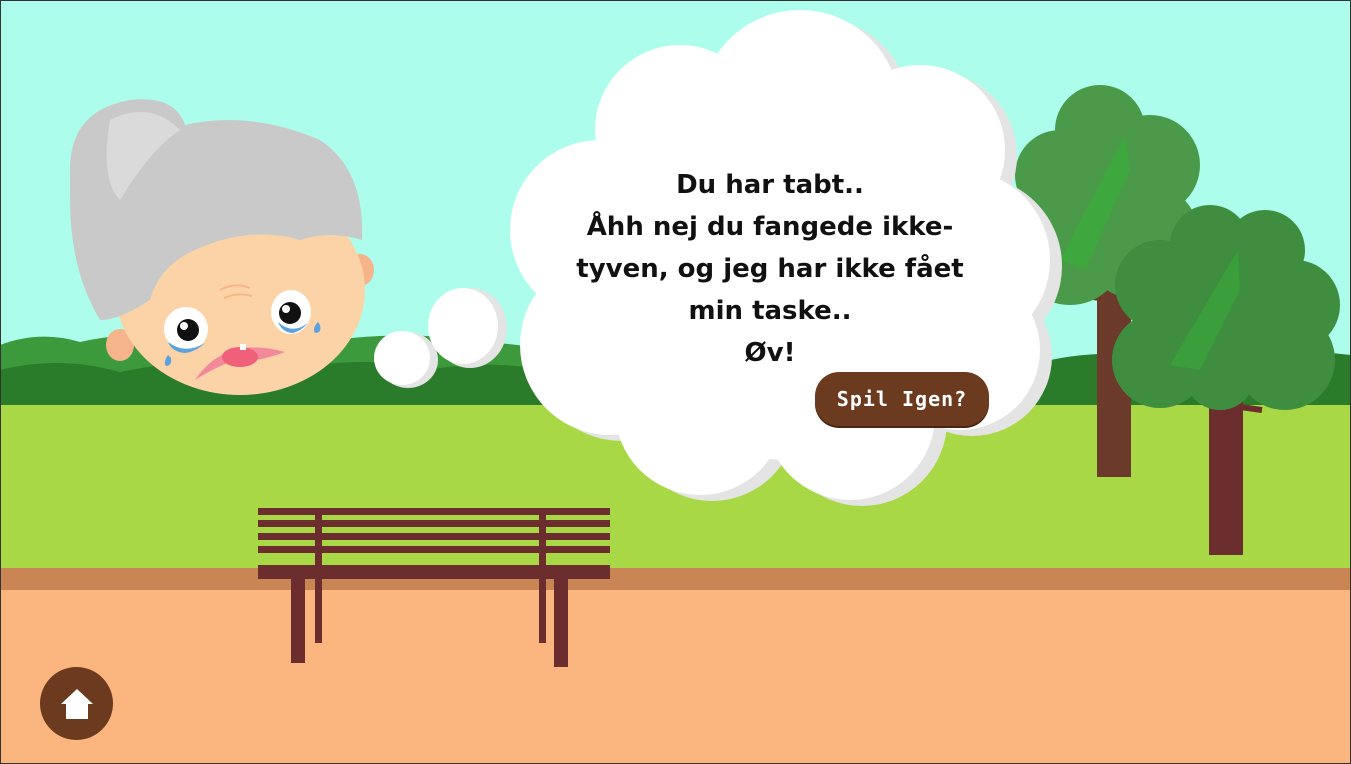 This screenshot has height=764, width=1351. What do you see at coordinates (675, 579) in the screenshot?
I see `path-edge` at bounding box center [675, 579].